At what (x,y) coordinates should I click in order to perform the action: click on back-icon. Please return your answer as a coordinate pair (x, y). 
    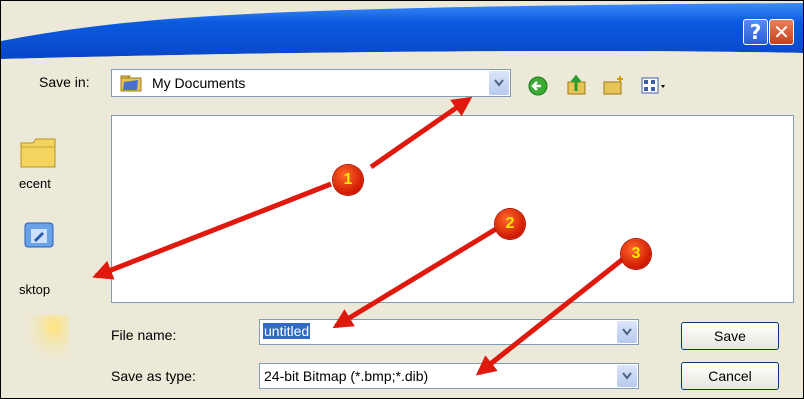
    Looking at the image, I should click on (538, 86).